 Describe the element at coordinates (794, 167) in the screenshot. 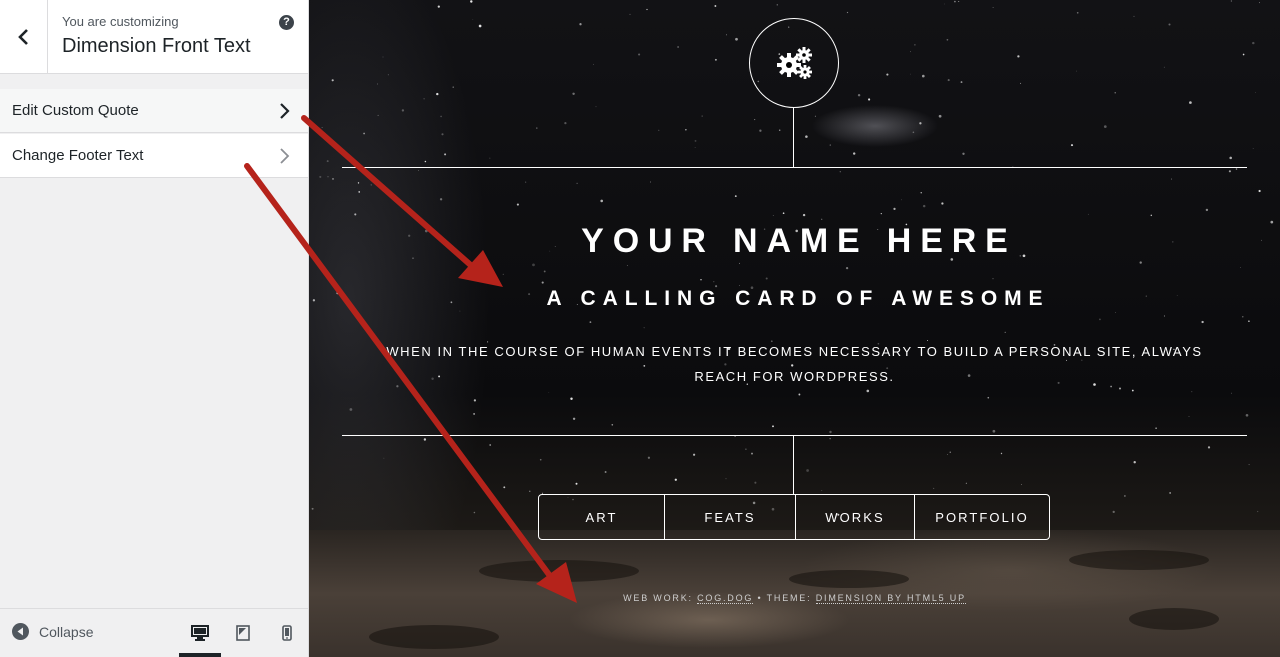

I see `divider-line` at that location.